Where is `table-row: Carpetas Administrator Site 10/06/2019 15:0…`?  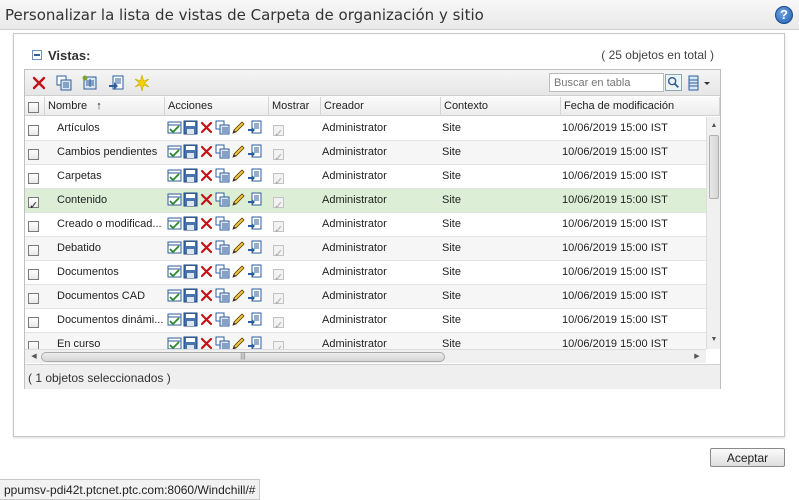 table-row: Carpetas Administrator Site 10/06/2019 15:0… is located at coordinates (366, 177).